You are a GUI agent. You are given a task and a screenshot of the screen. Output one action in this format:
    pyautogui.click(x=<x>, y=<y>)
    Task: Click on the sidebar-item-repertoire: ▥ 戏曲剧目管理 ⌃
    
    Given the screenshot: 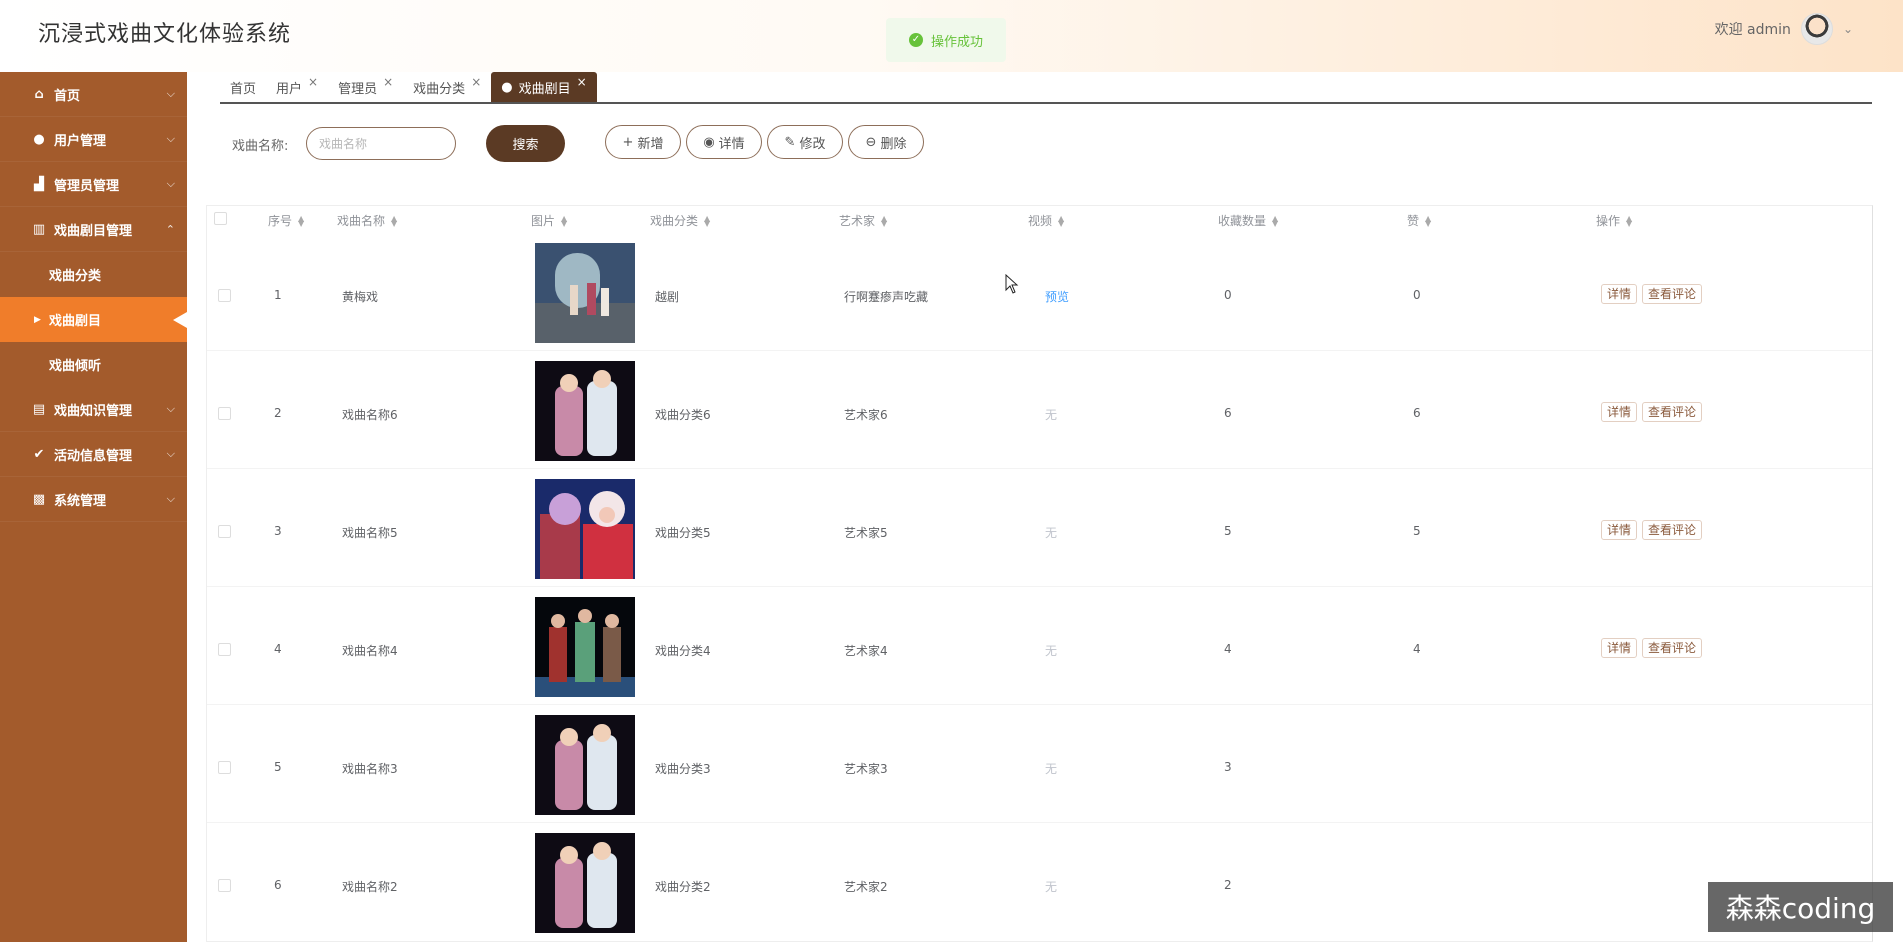 What is the action you would take?
    pyautogui.click(x=93, y=229)
    